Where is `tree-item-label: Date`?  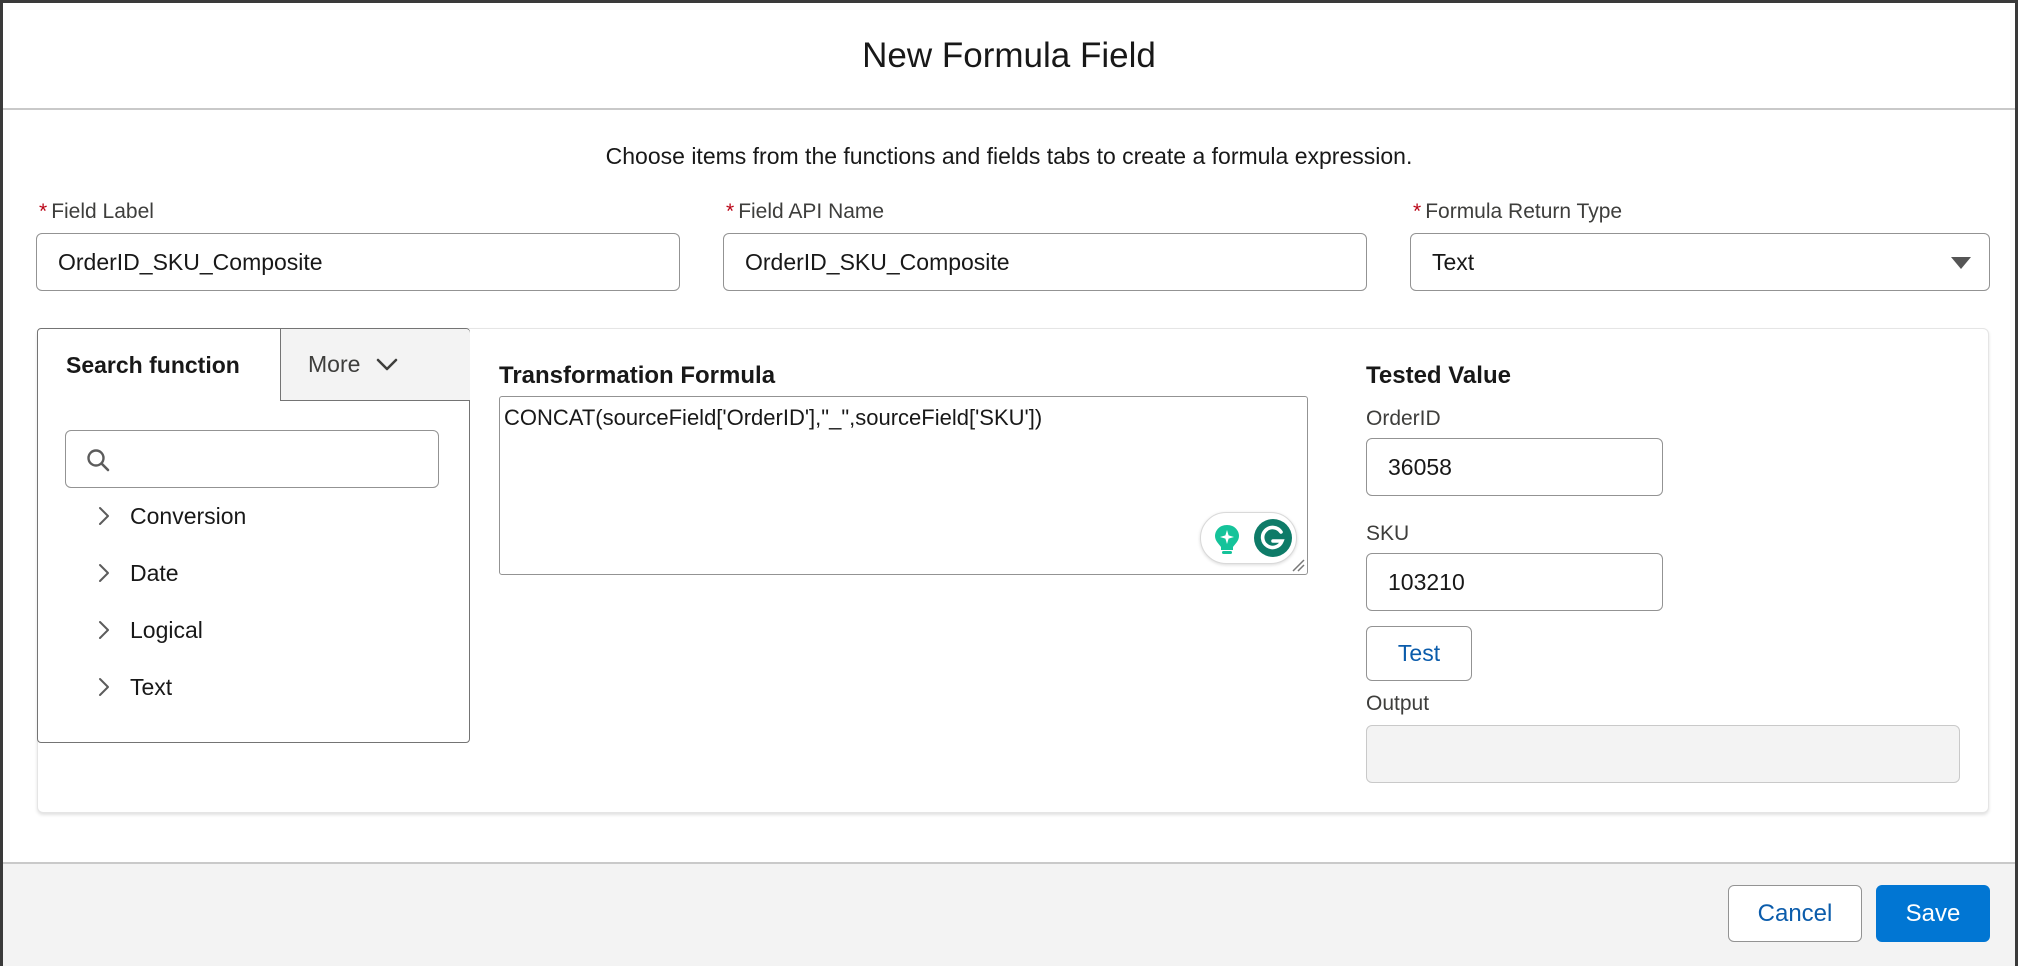 tree-item-label: Date is located at coordinates (154, 572).